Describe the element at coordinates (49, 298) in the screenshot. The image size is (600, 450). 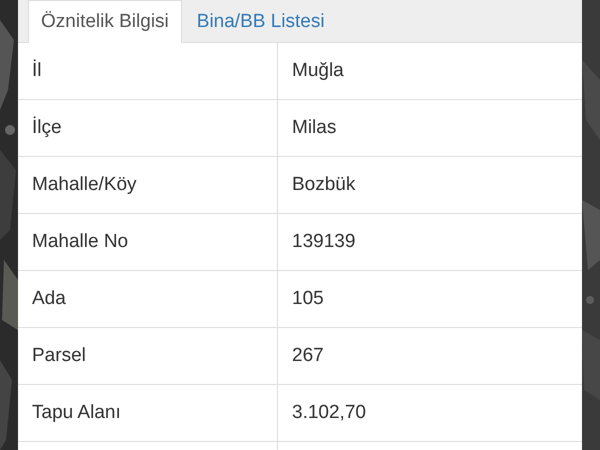
I see `field-label: Ada` at that location.